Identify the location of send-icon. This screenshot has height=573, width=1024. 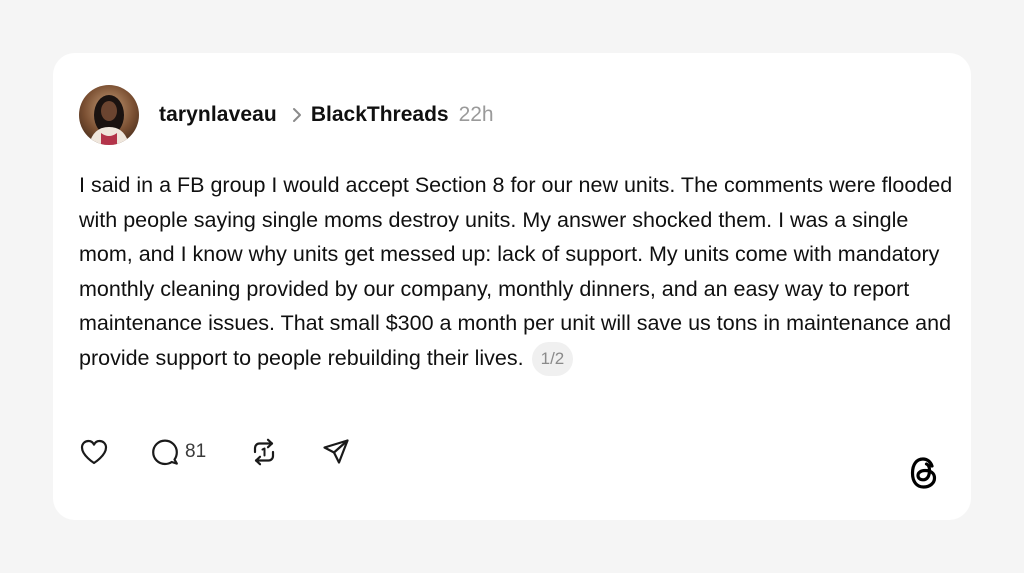
(336, 452).